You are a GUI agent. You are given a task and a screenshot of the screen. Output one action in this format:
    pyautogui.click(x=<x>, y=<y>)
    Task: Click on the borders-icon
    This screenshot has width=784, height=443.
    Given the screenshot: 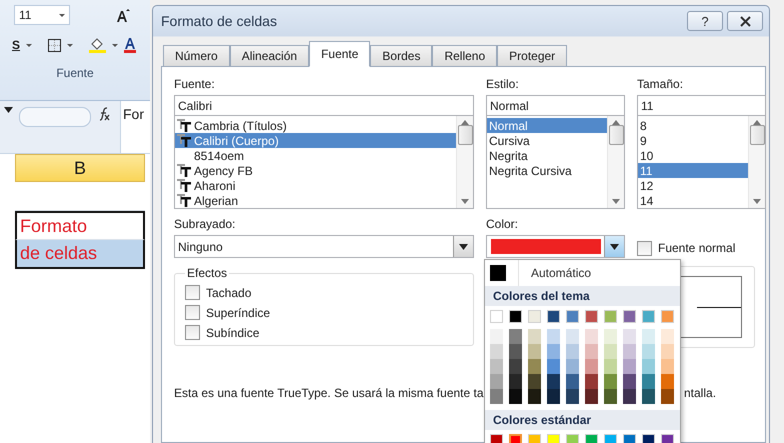 What is the action you would take?
    pyautogui.click(x=55, y=45)
    